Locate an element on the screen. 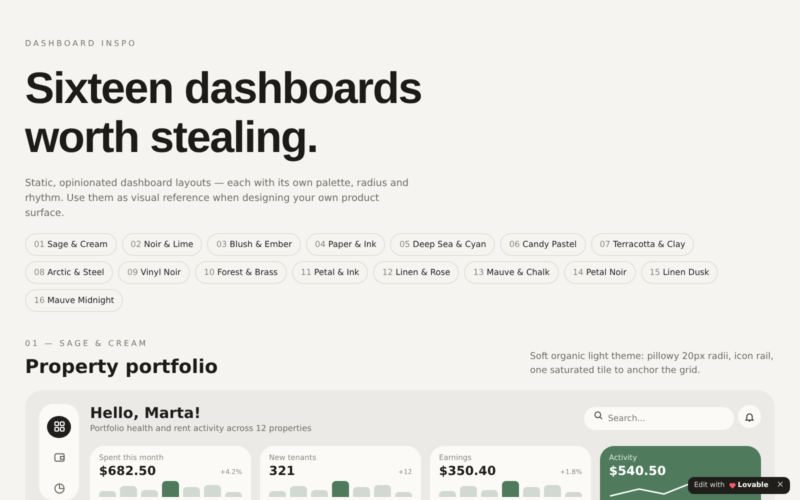  eyebrow-label: DASHBOARD INSPO is located at coordinates (81, 44).